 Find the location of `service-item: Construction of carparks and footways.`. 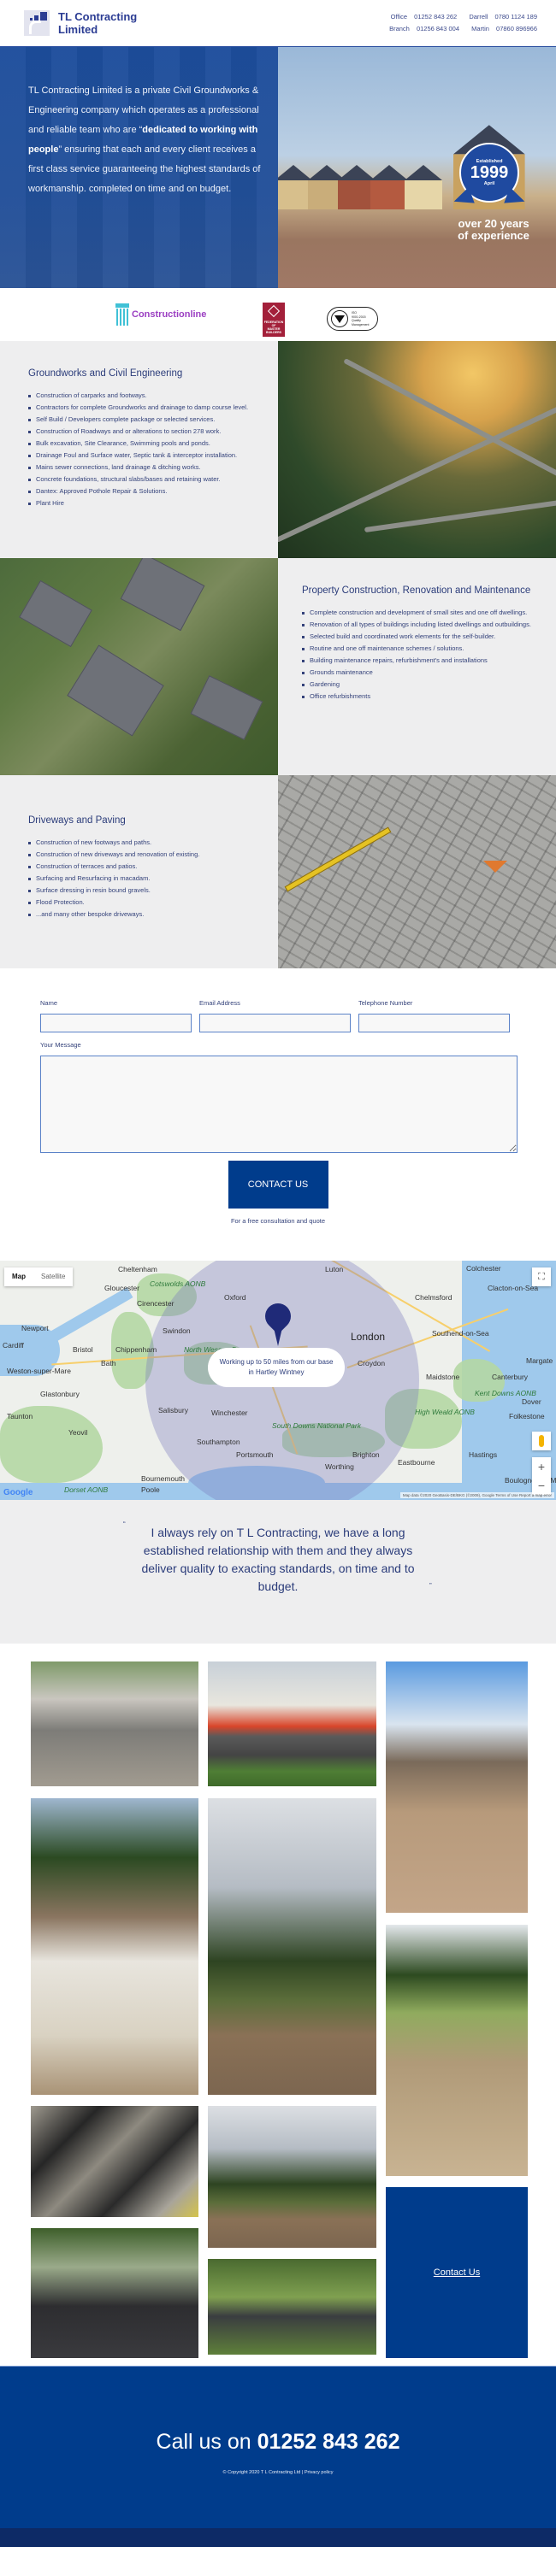

service-item: Construction of carparks and footways. is located at coordinates (144, 396).